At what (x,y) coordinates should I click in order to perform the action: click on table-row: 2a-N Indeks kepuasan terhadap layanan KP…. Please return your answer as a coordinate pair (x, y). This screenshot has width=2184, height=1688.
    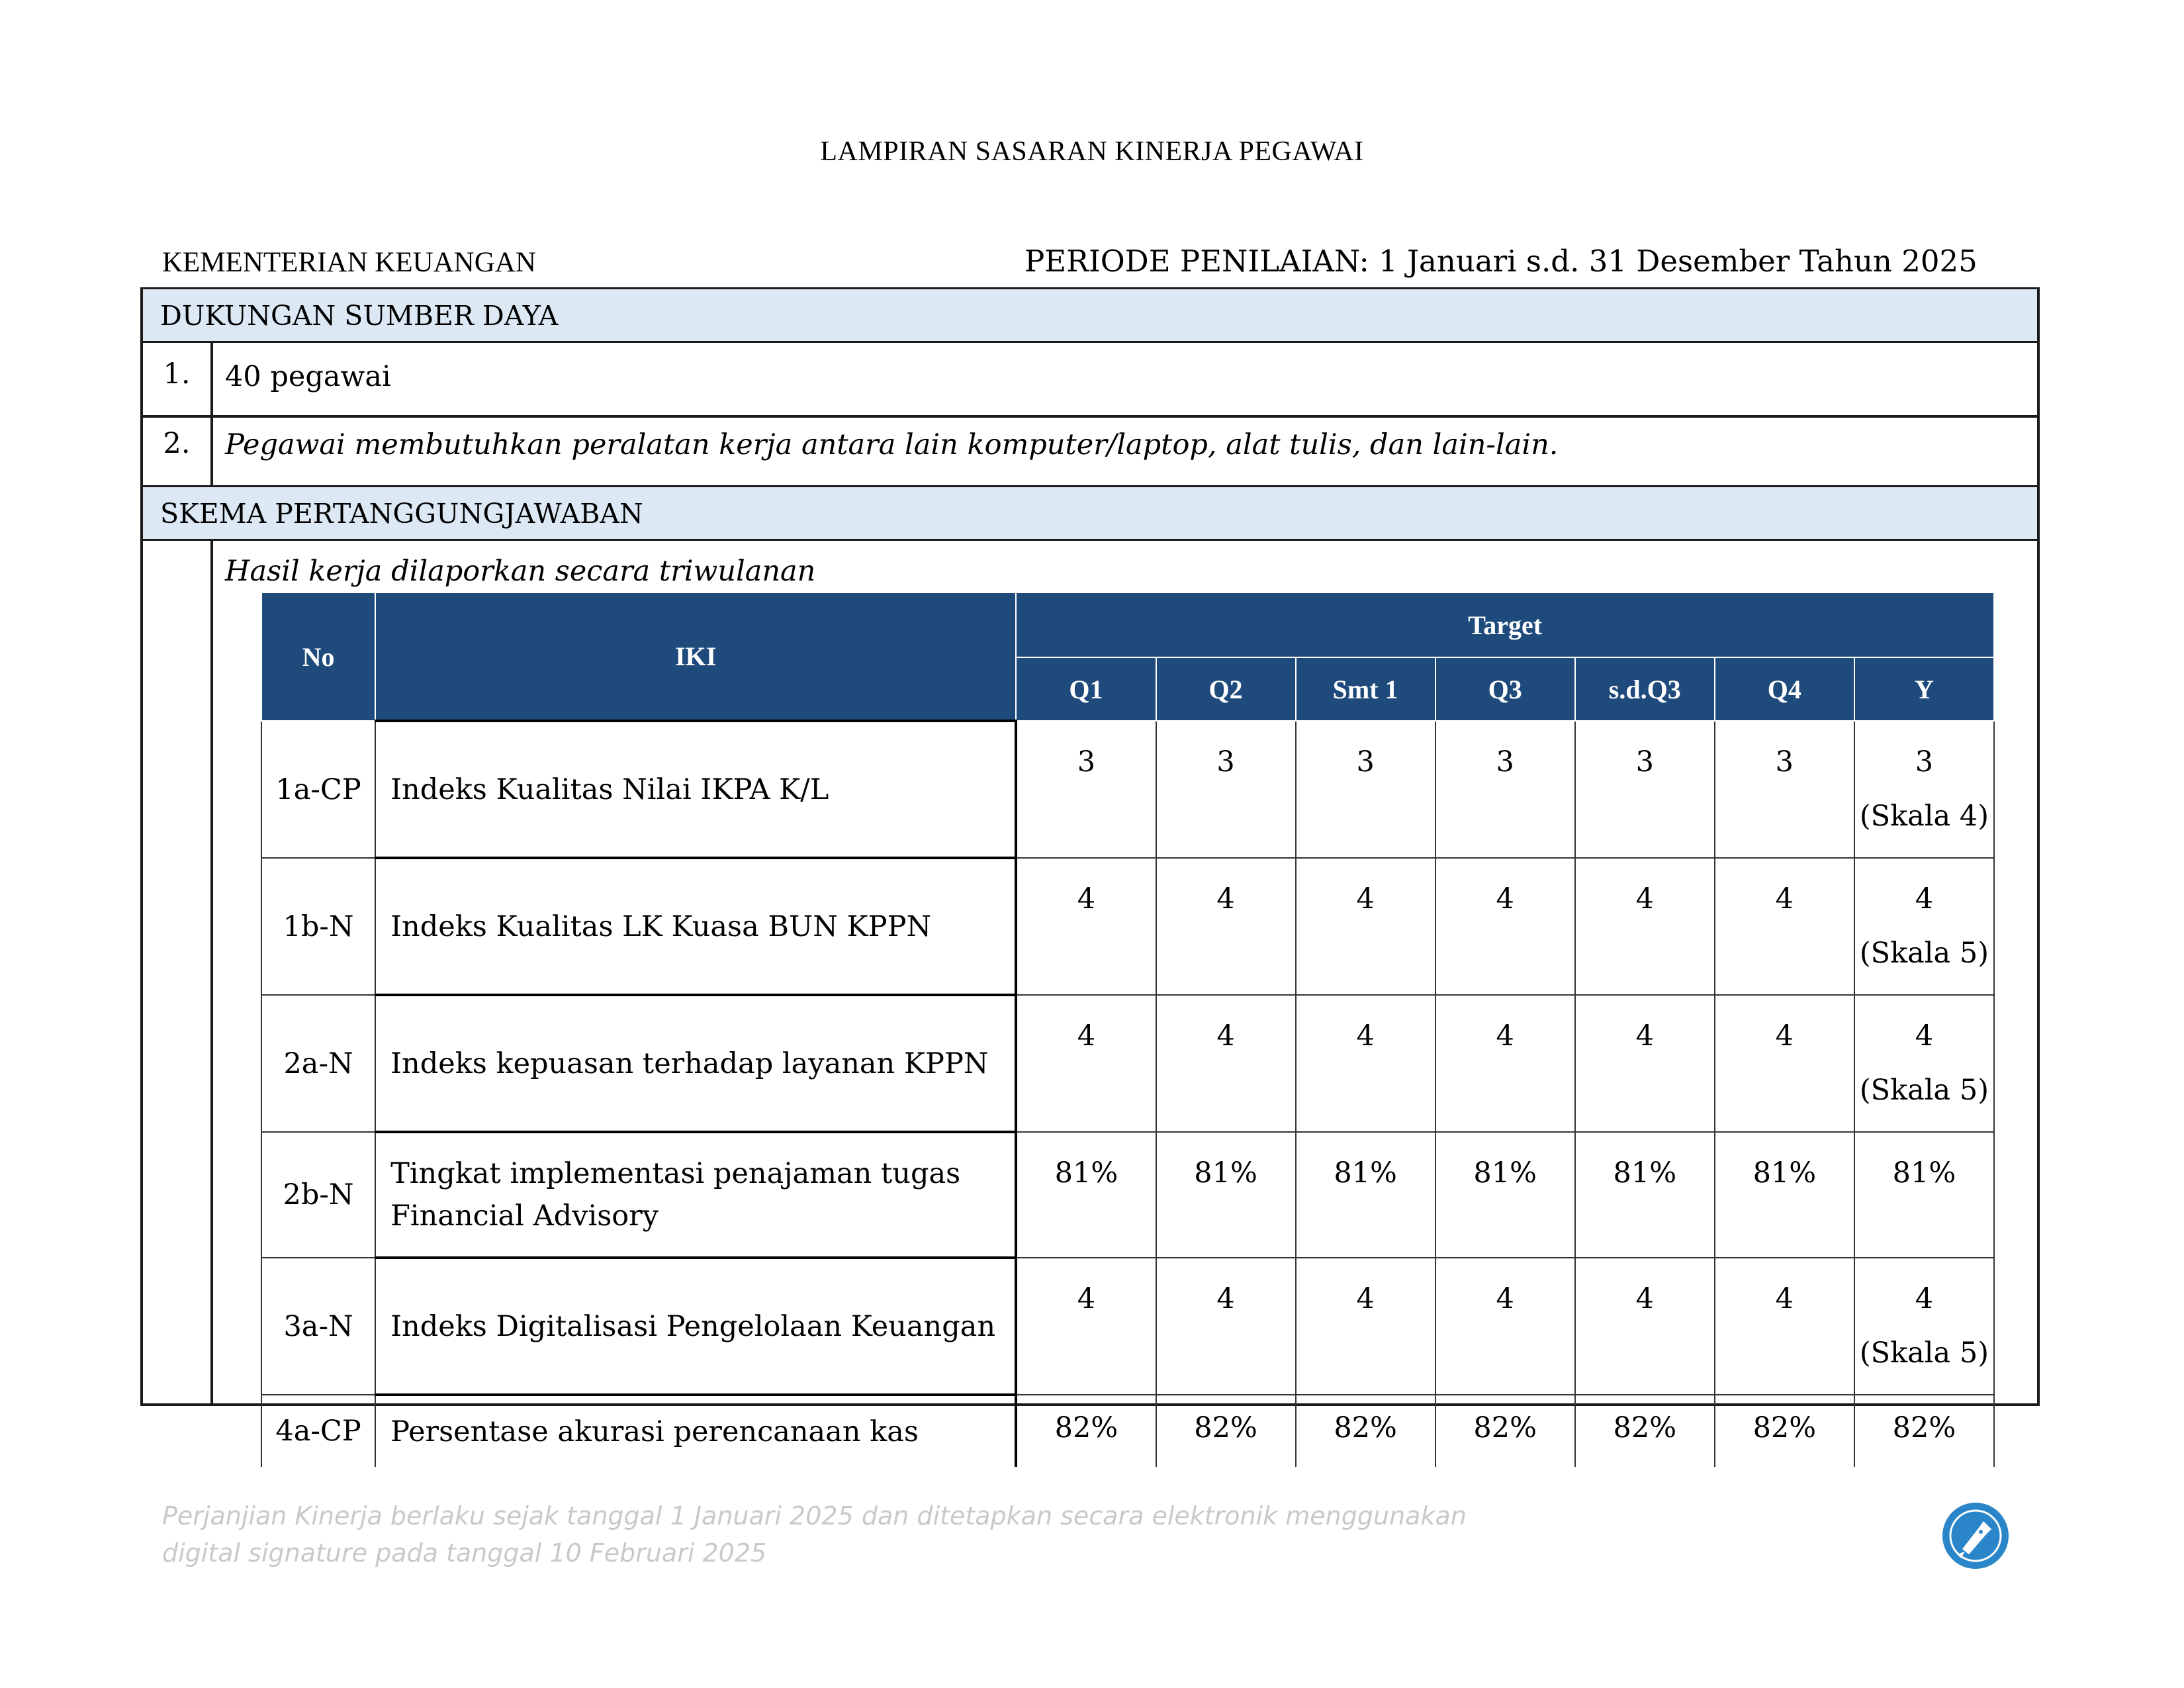
    Looking at the image, I should click on (1127, 1063).